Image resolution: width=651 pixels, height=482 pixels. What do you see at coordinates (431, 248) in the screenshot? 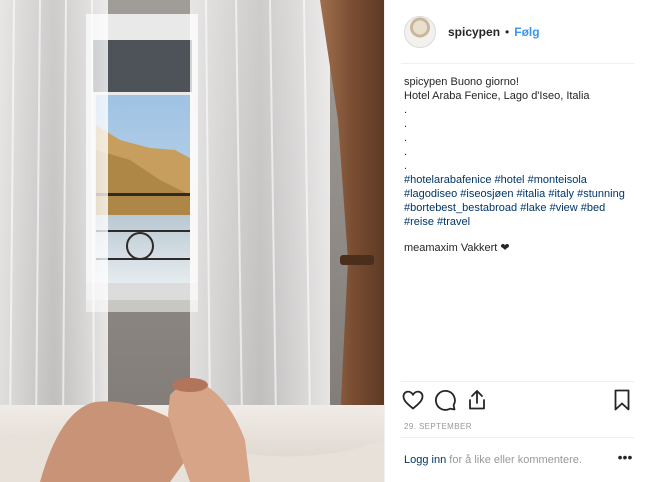
I see `comment-username: meamaxim` at bounding box center [431, 248].